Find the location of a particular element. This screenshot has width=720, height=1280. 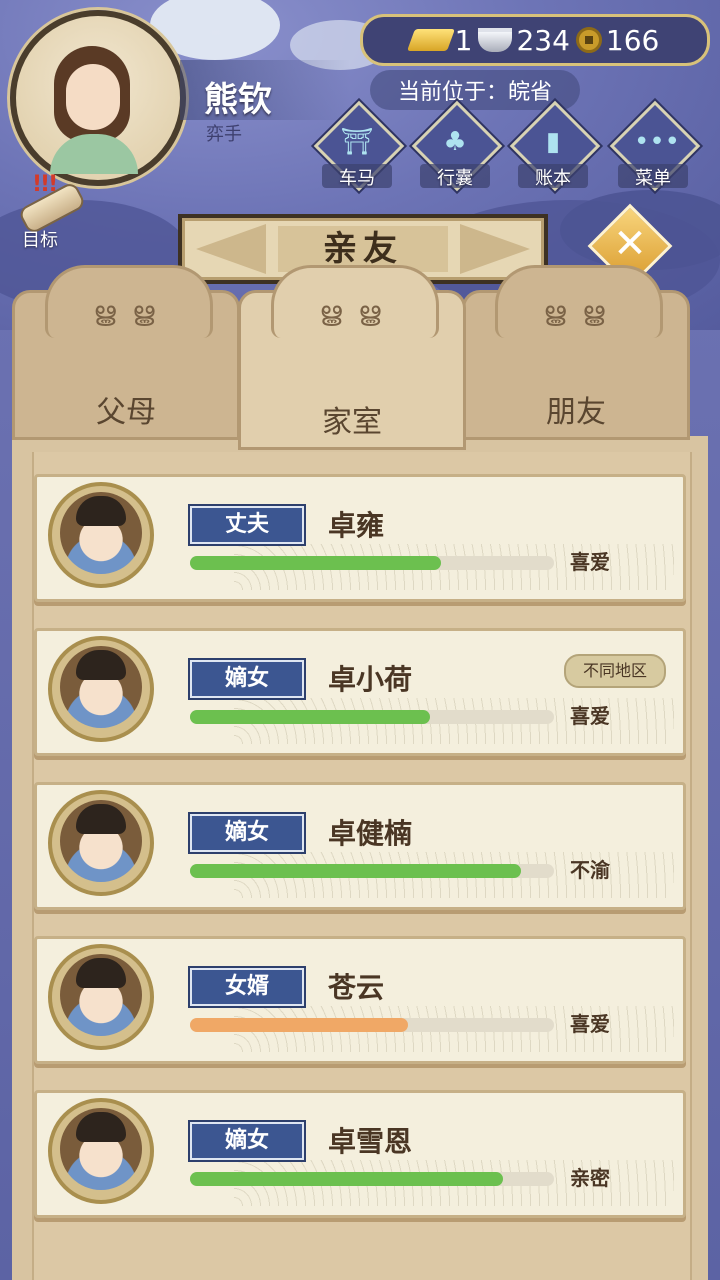

relative-name: 苍云 is located at coordinates (356, 987).